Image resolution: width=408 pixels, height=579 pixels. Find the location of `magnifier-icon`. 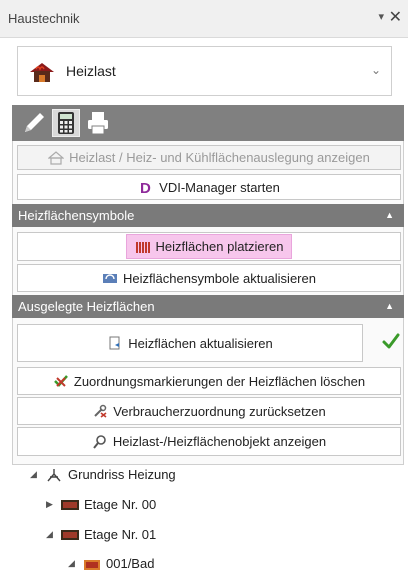

magnifier-icon is located at coordinates (99, 441).